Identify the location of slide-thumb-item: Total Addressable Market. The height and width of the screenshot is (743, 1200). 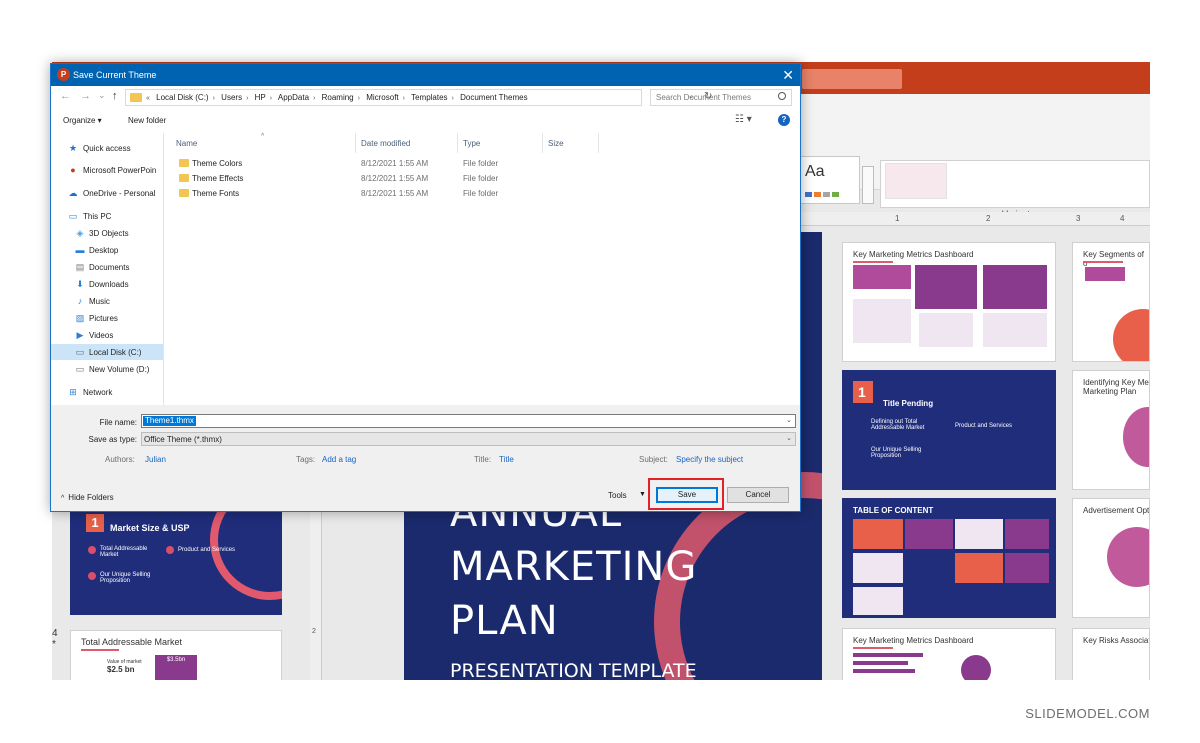
(124, 552).